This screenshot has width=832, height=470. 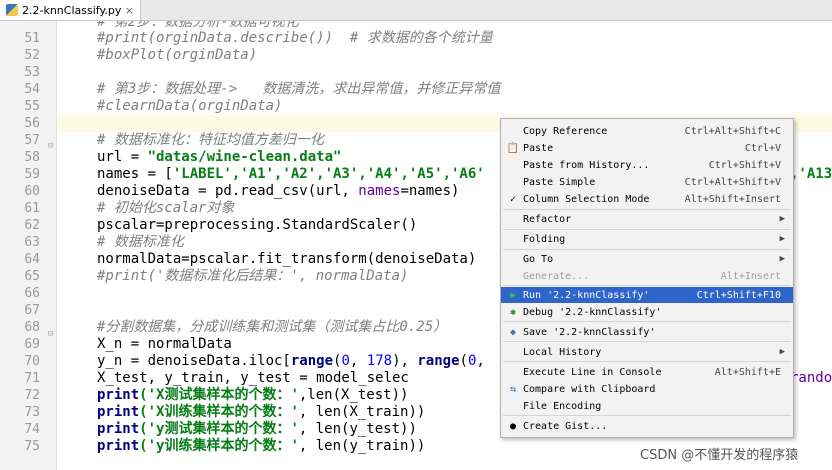 What do you see at coordinates (444, 55) in the screenshot?
I see `code-line-52: #boxPlot(orginData)` at bounding box center [444, 55].